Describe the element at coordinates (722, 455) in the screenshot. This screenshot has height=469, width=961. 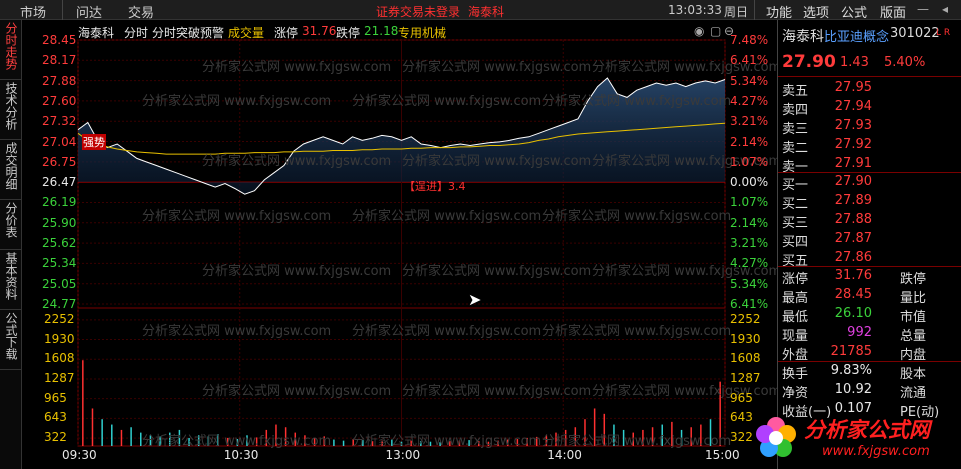
I see `time-tick-label: 15:00` at that location.